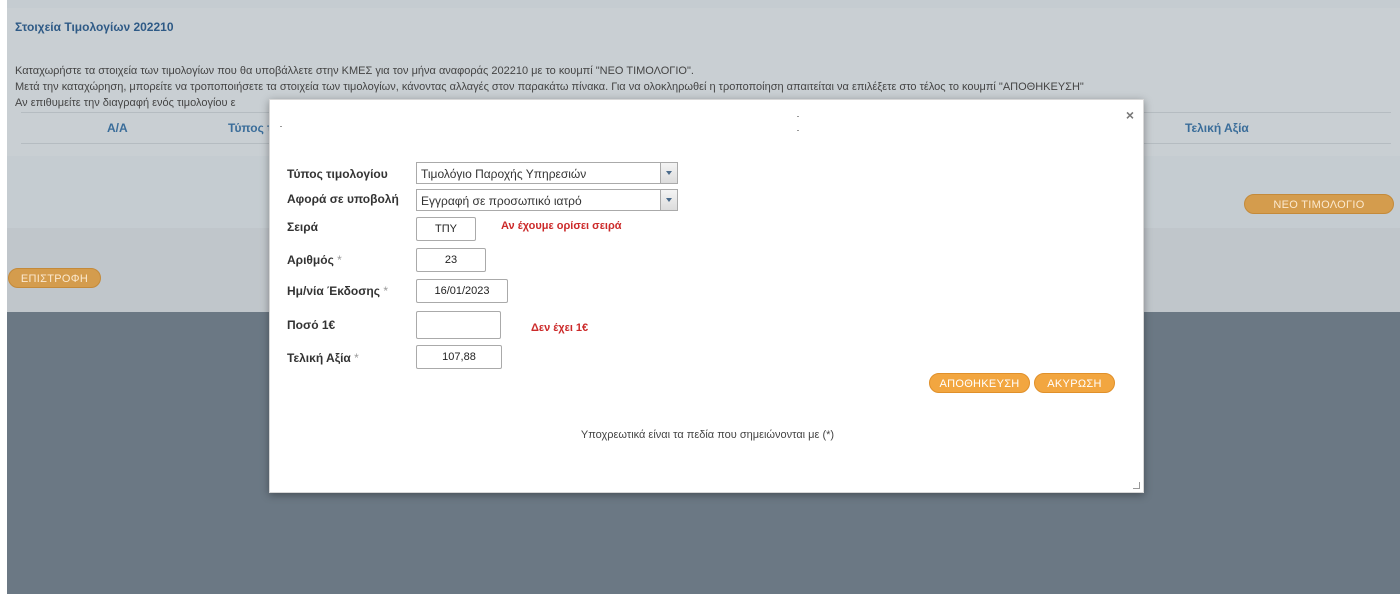  What do you see at coordinates (250, 128) in the screenshot?
I see `column-header-type: Τύπος τ` at bounding box center [250, 128].